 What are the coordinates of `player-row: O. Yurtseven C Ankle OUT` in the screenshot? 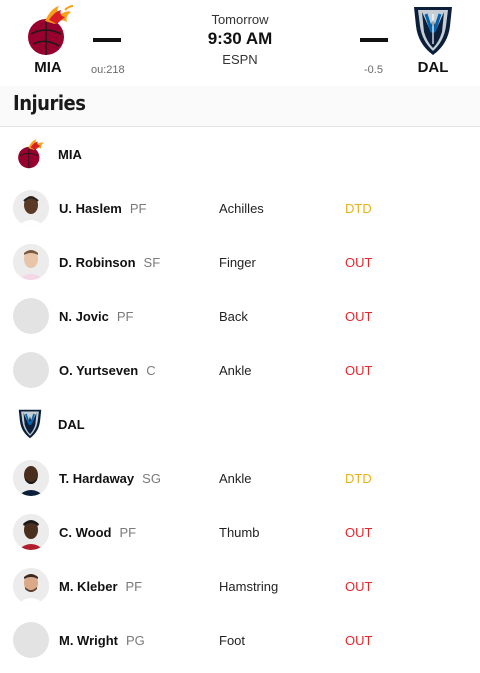 It's located at (240, 370).